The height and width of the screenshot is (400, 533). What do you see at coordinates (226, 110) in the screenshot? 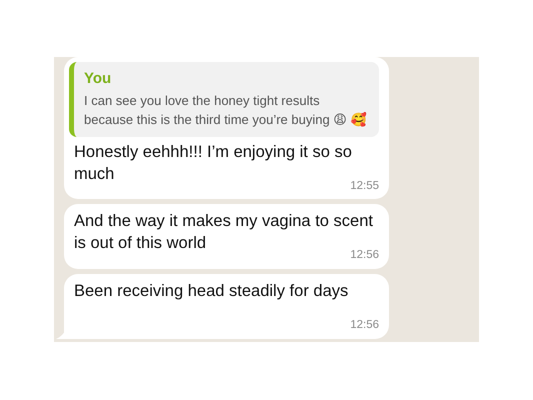
I see `quote-text: I can see you love the honey tight results because this is the third time you’re buying 😩 🥰` at bounding box center [226, 110].